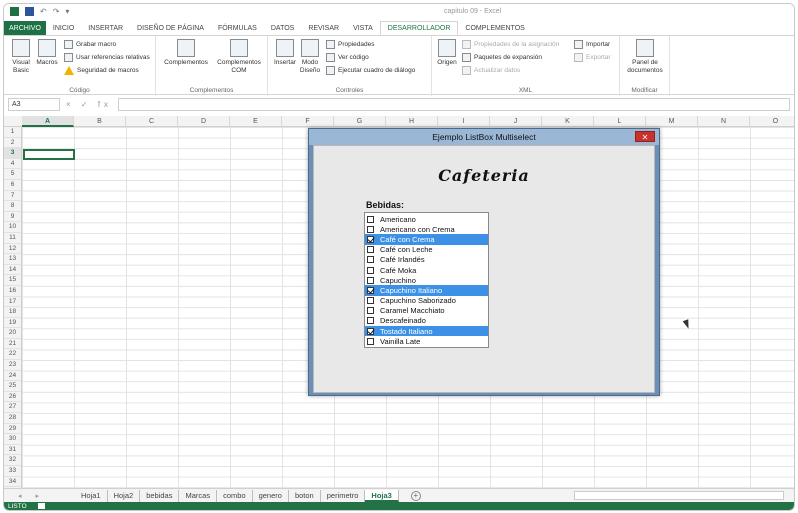 This screenshot has height=513, width=798. I want to click on listbox-item: Capuchino Italiano, so click(426, 290).